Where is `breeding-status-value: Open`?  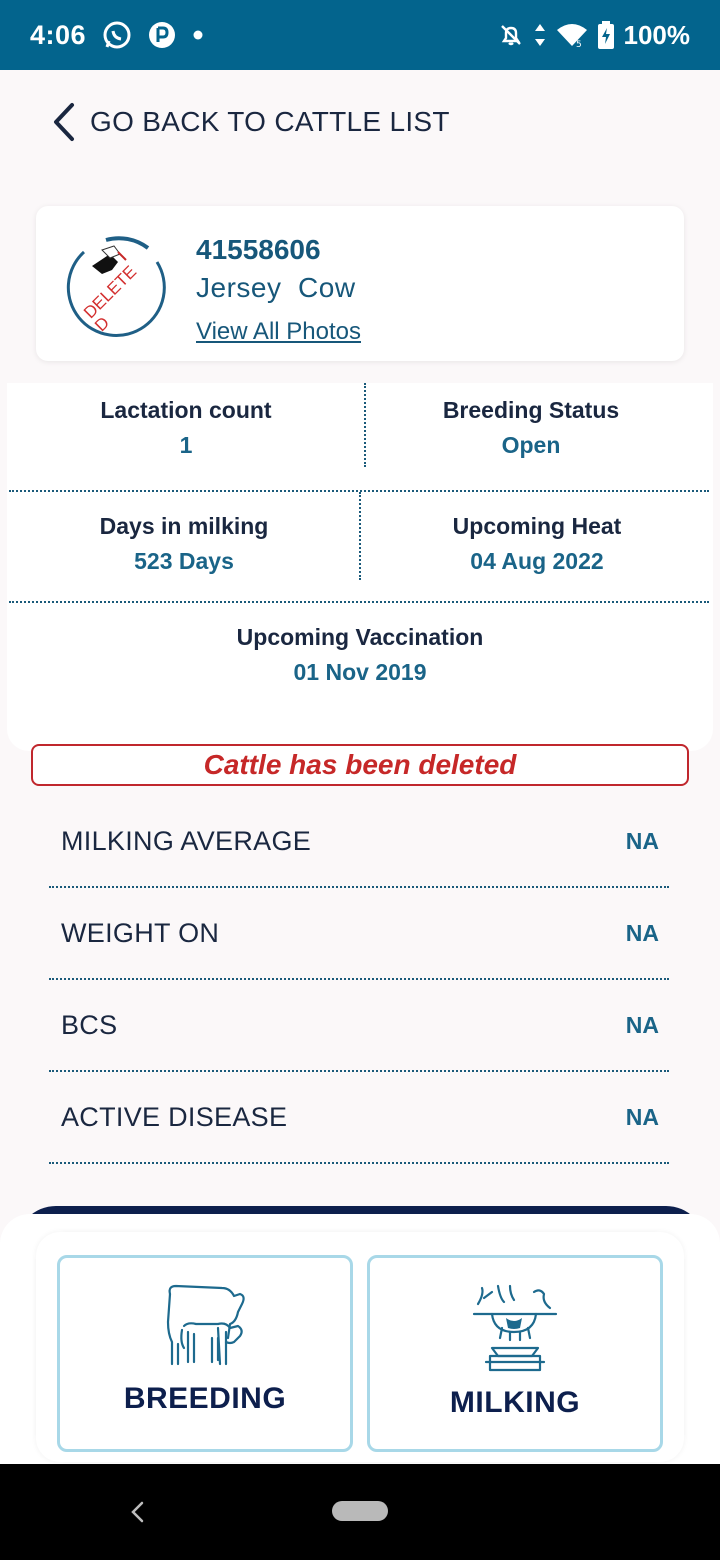
breeding-status-value: Open is located at coordinates (531, 445).